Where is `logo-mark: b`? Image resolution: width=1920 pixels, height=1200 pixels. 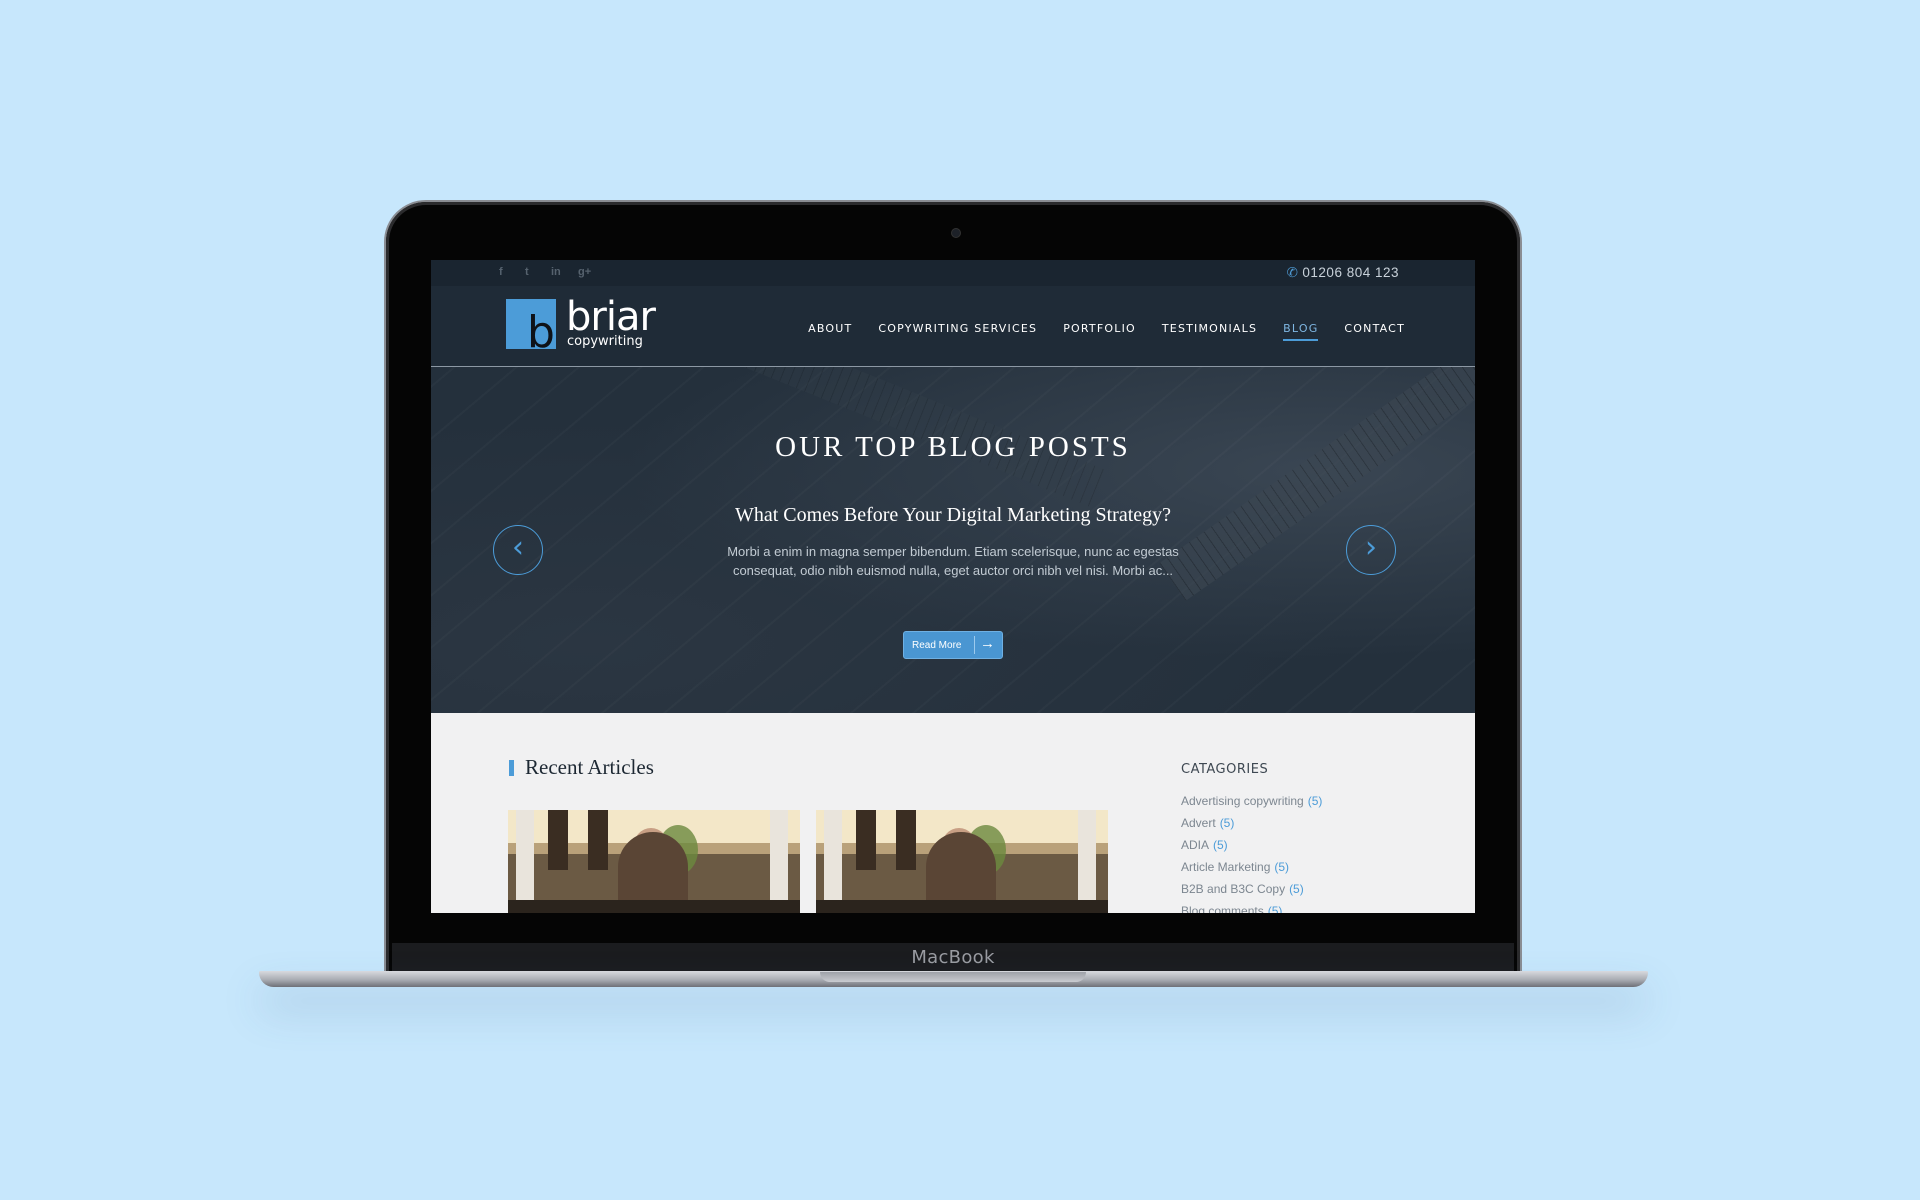 logo-mark: b is located at coordinates (531, 327).